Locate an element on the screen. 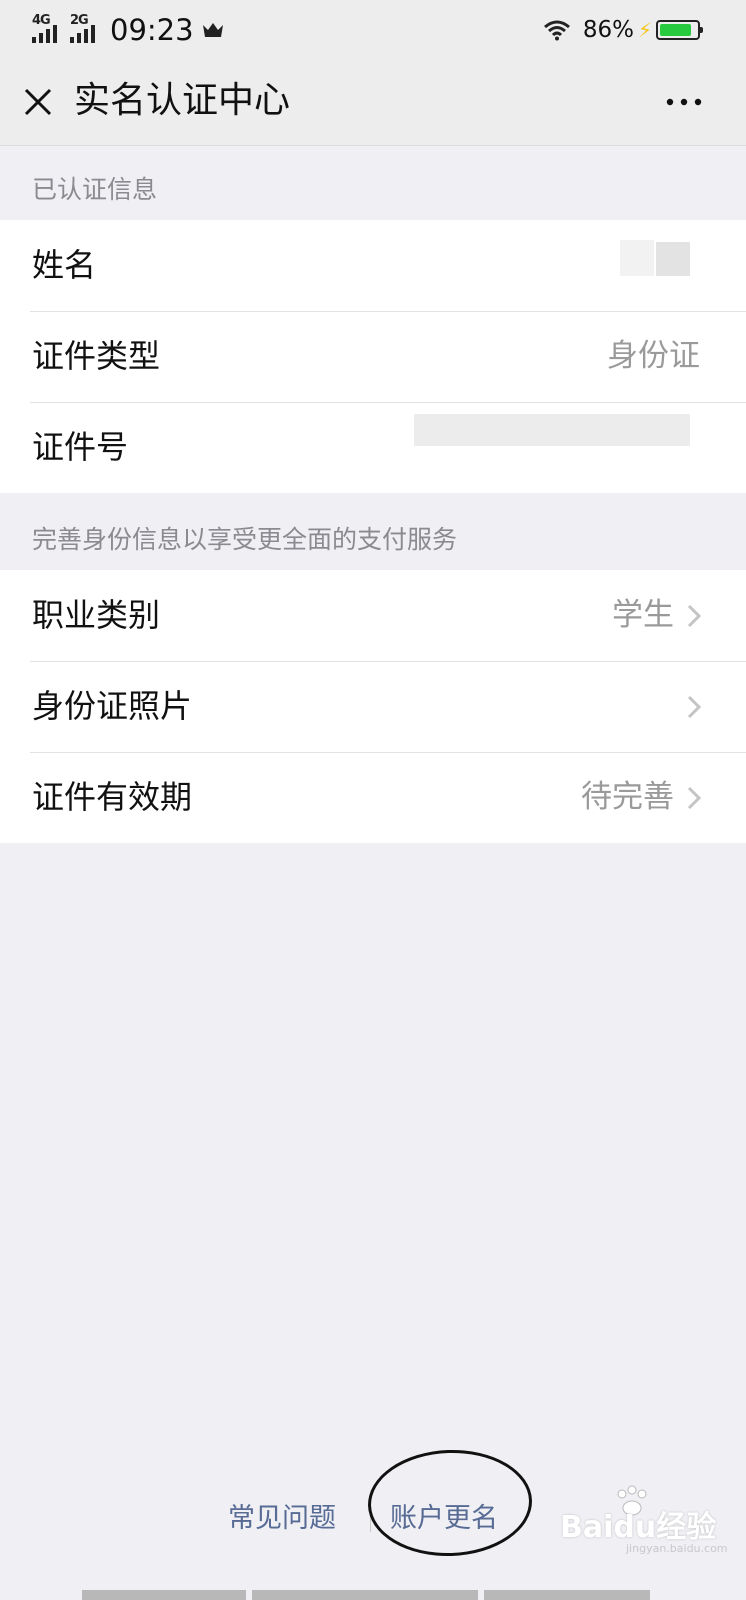 The height and width of the screenshot is (1600, 746). row-label: 姓名 is located at coordinates (64, 265).